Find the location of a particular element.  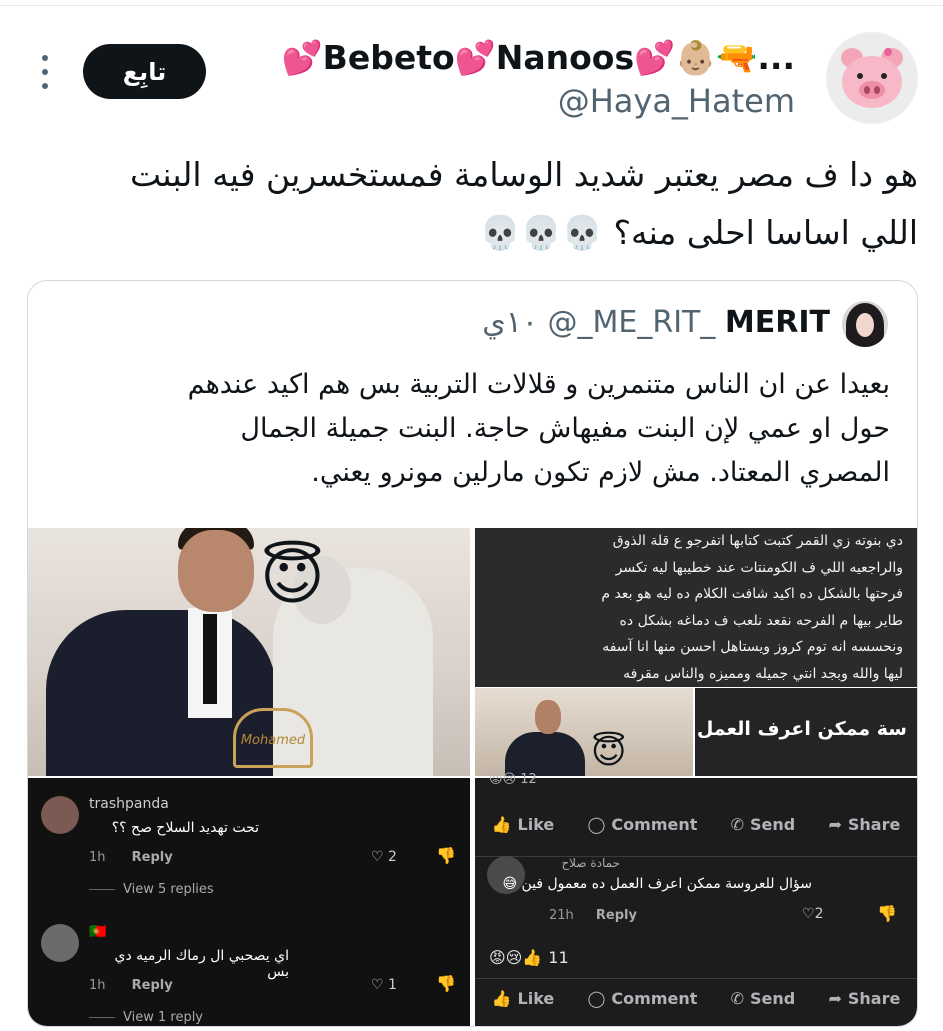

wedding-photo: 😇 Mohamed is located at coordinates (249, 652).